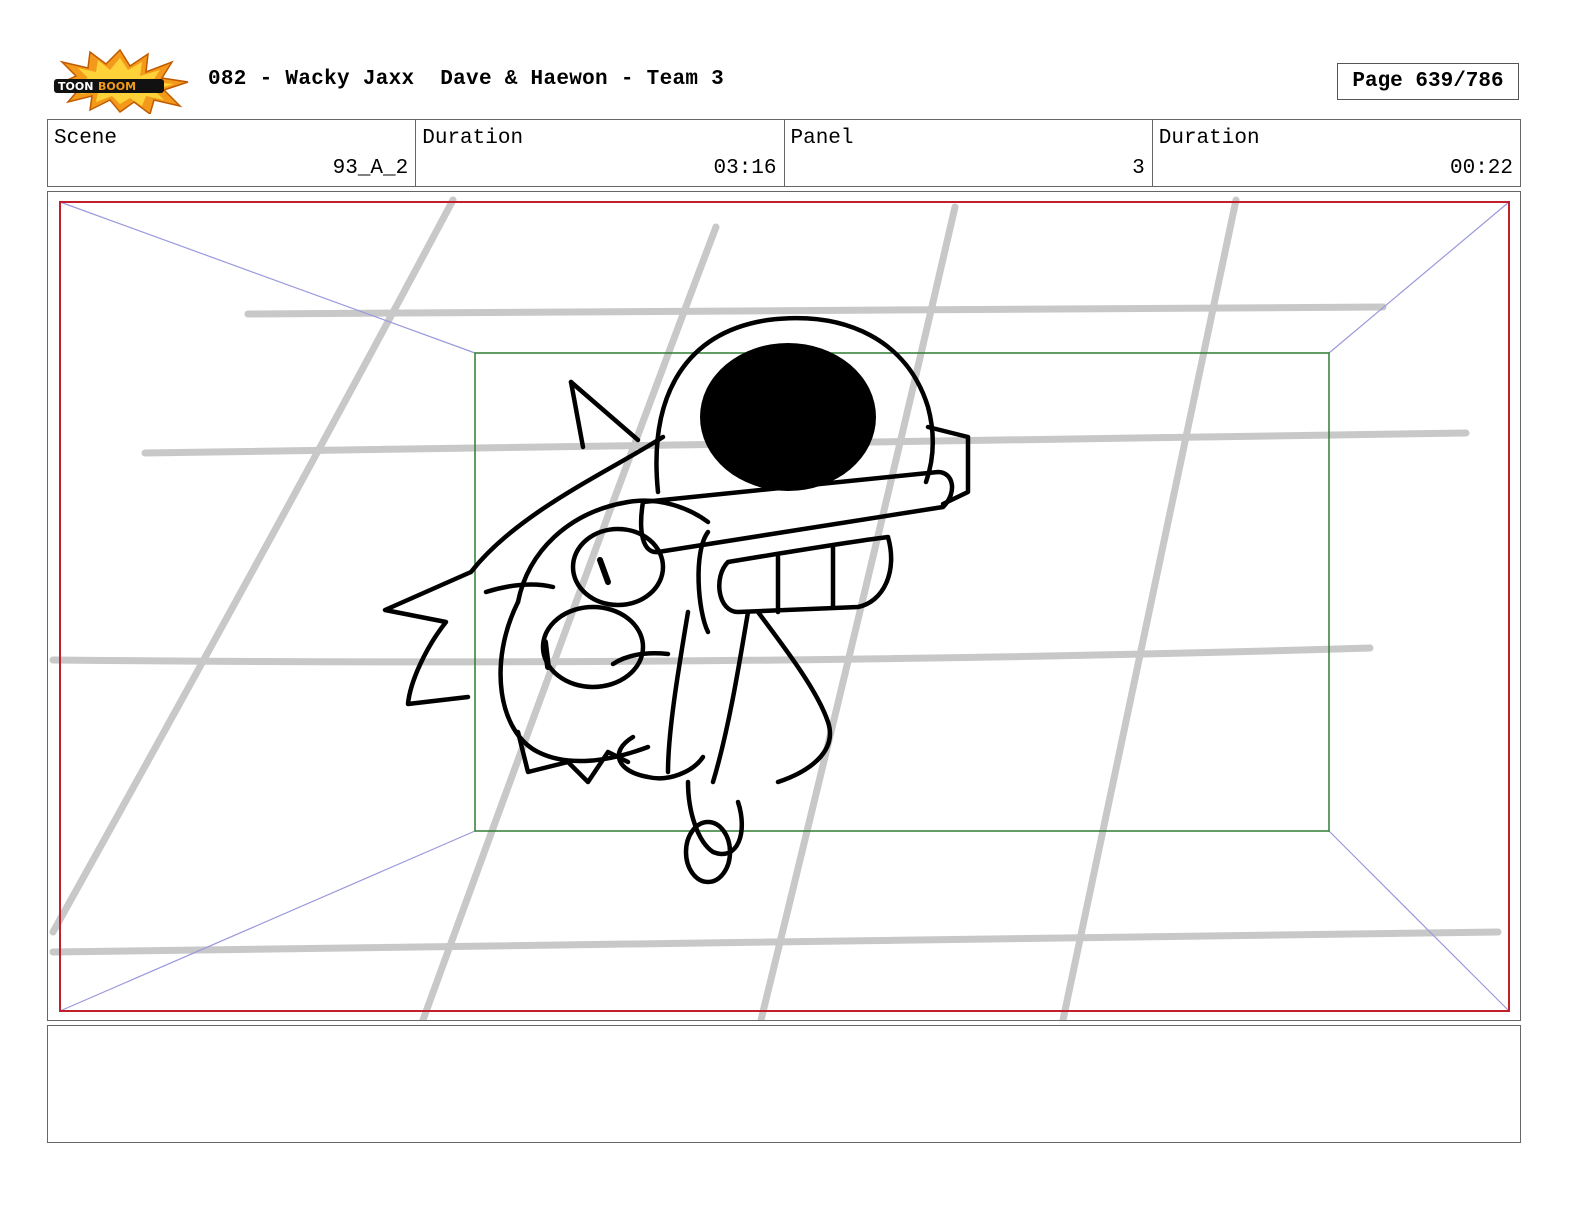 Image resolution: width=1582 pixels, height=1225 pixels. I want to click on scene-label: Scene, so click(86, 138).